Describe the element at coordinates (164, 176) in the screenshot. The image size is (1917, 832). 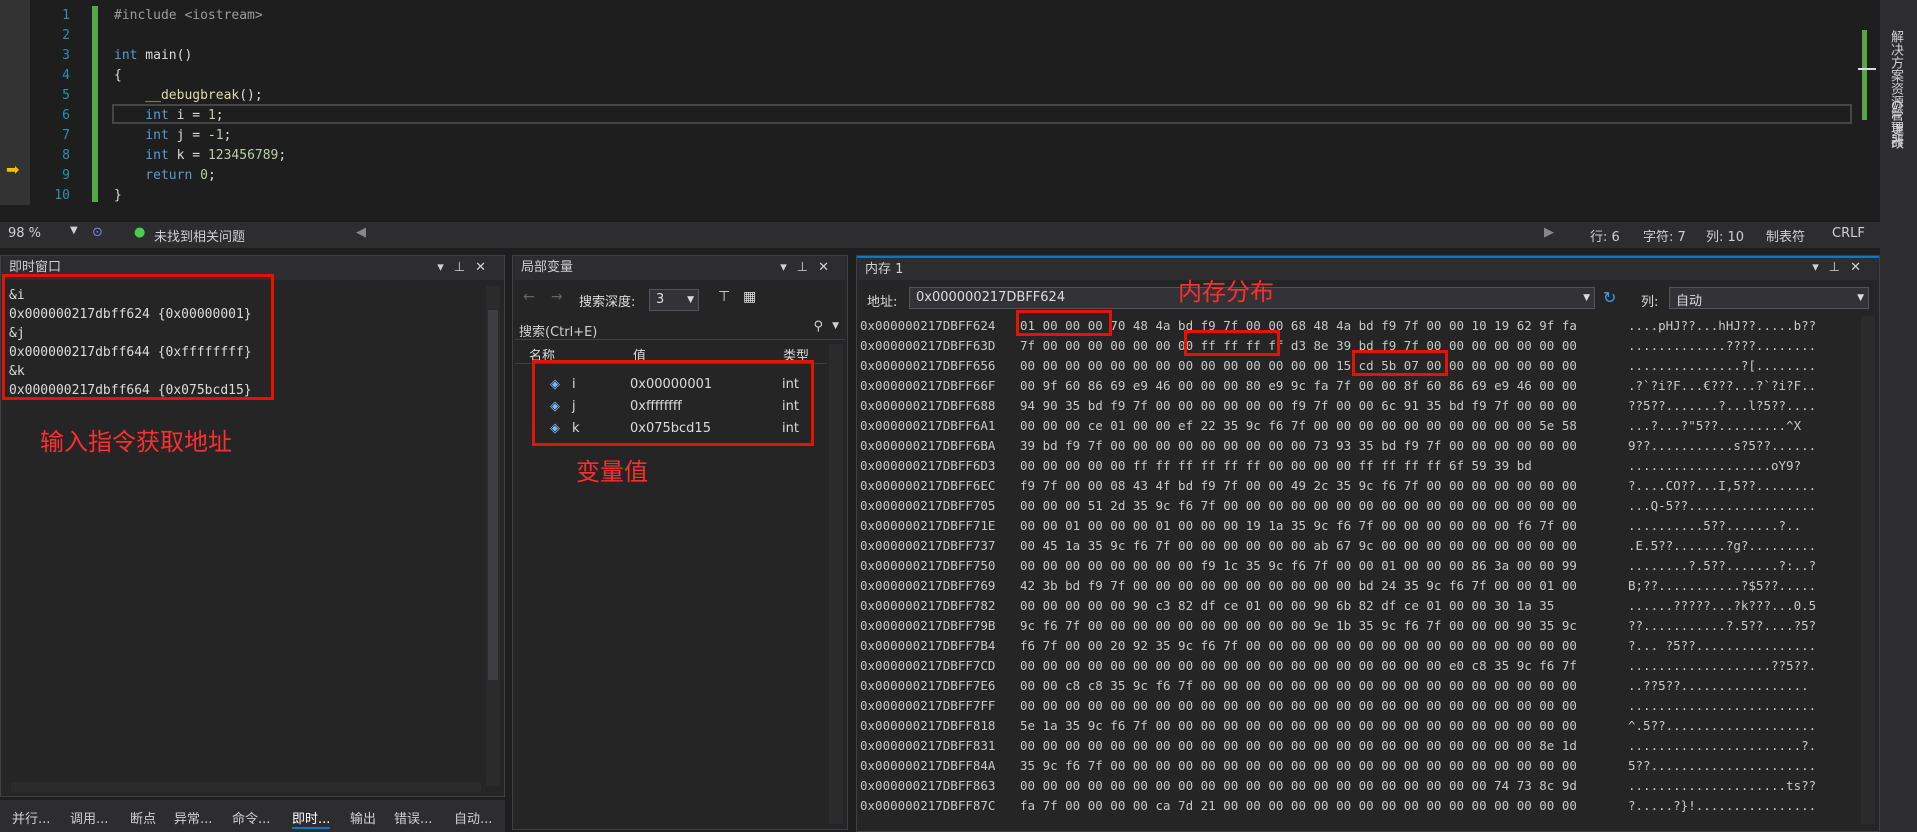
I see `code-line: return 0;` at that location.